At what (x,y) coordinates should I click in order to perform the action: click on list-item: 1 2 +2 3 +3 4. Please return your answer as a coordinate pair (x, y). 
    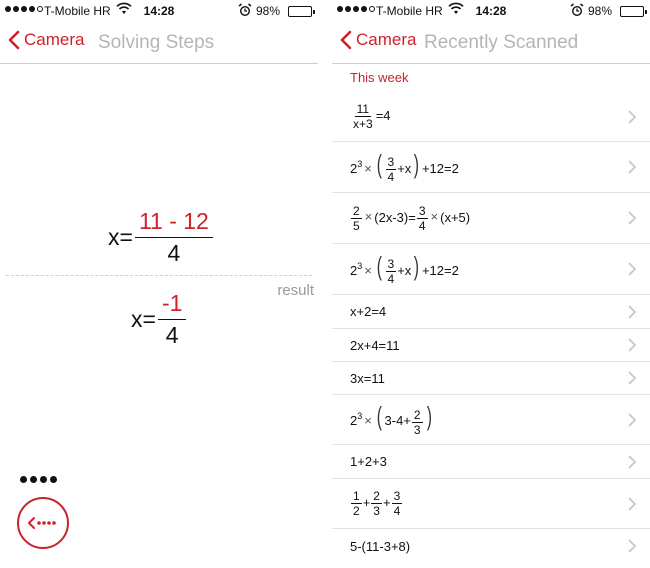
    Looking at the image, I should click on (491, 504).